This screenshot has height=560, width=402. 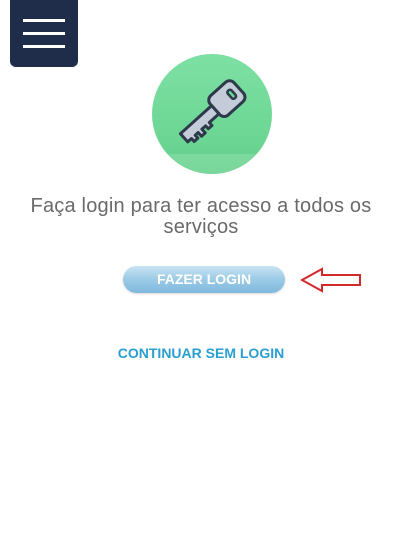 What do you see at coordinates (204, 279) in the screenshot?
I see `login-button: FAZER LOGIN` at bounding box center [204, 279].